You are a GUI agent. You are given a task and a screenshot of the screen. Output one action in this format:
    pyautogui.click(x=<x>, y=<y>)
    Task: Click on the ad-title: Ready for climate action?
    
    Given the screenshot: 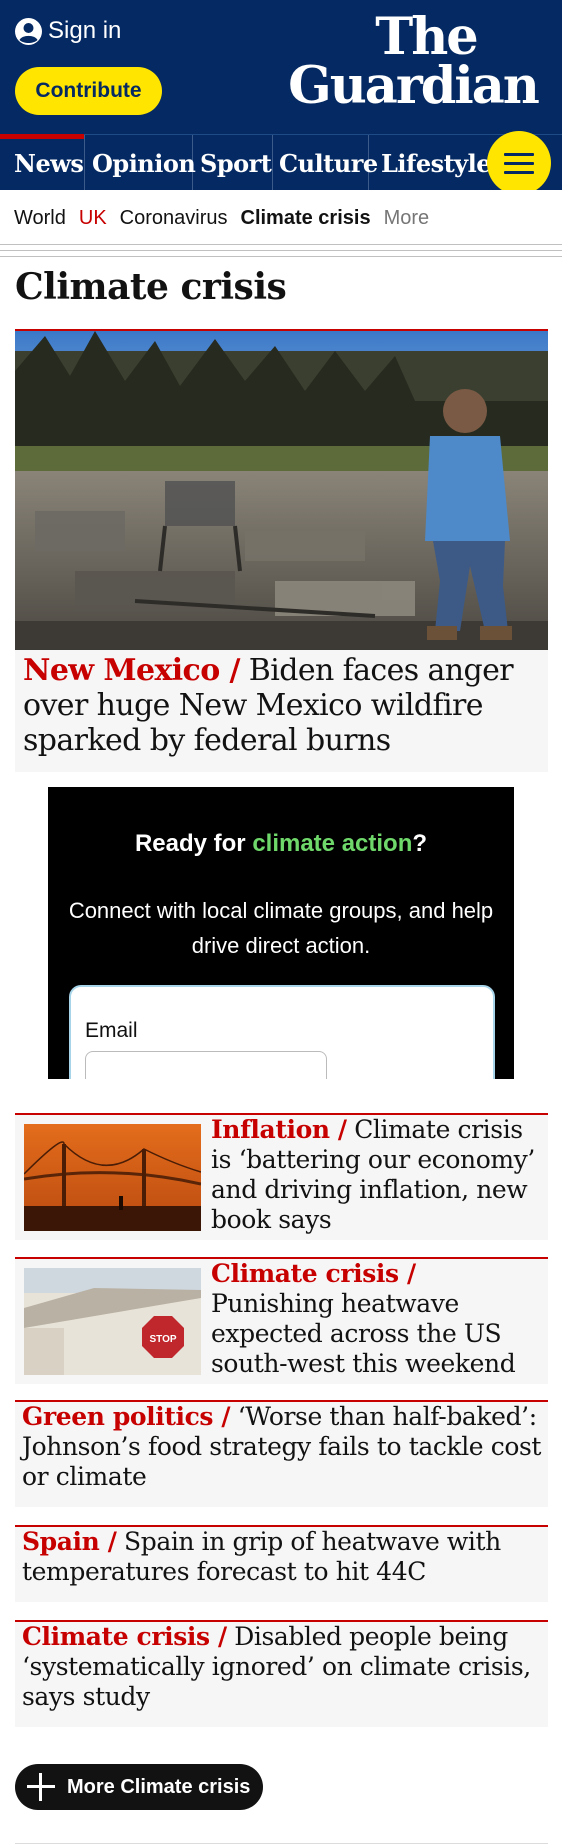 What is the action you would take?
    pyautogui.click(x=281, y=844)
    